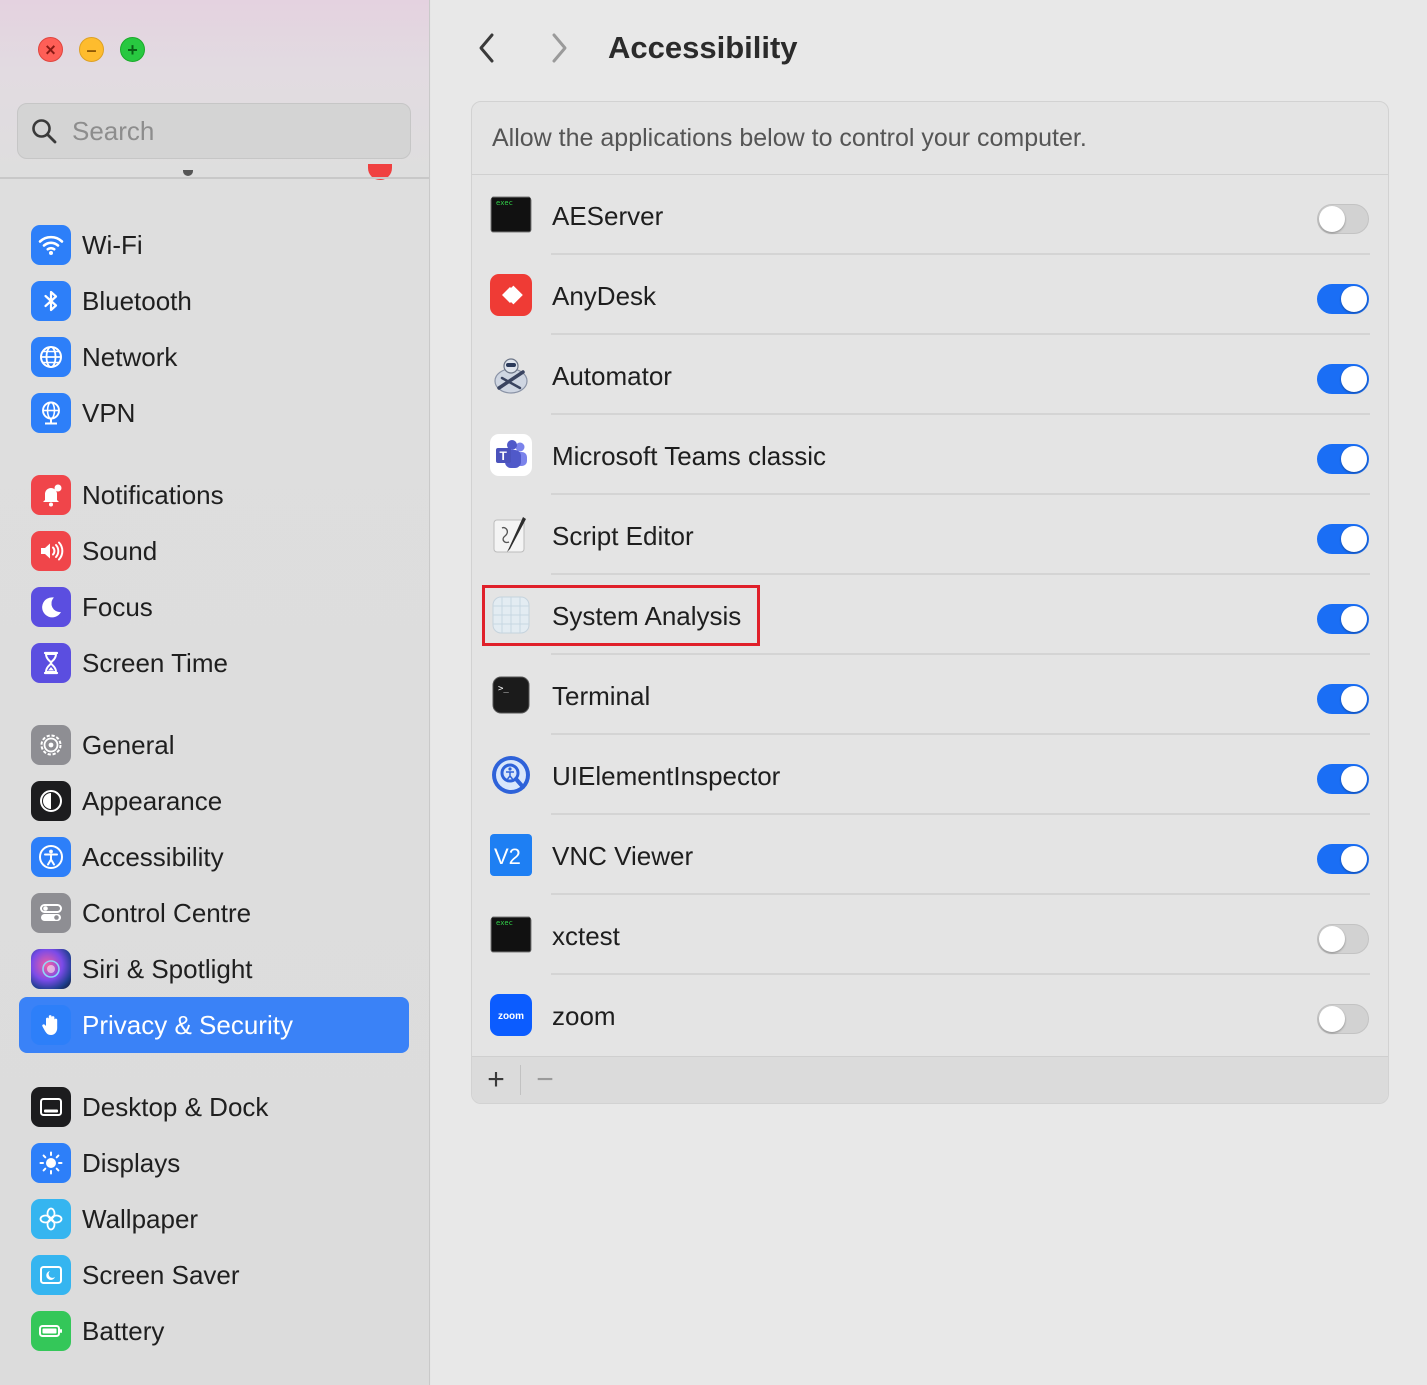  I want to click on sidebar-item-wallpaper: Wallpaper, so click(214, 1219).